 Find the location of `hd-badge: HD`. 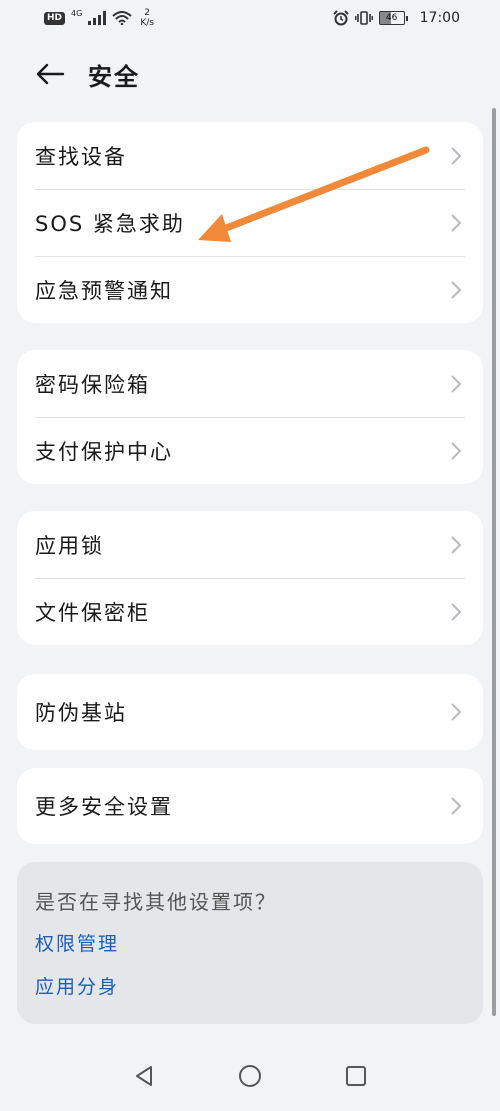

hd-badge: HD is located at coordinates (55, 18).